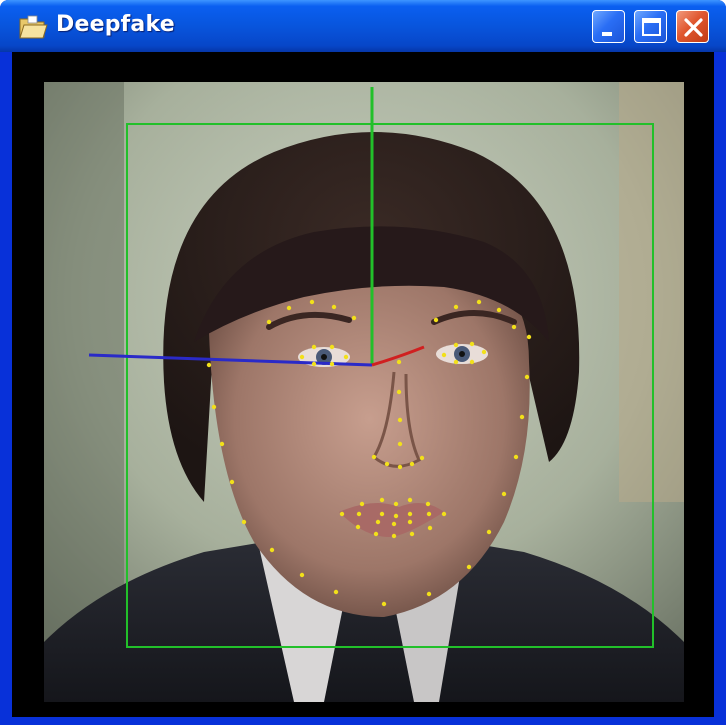 This screenshot has height=725, width=726. I want to click on right-pupil, so click(462, 354).